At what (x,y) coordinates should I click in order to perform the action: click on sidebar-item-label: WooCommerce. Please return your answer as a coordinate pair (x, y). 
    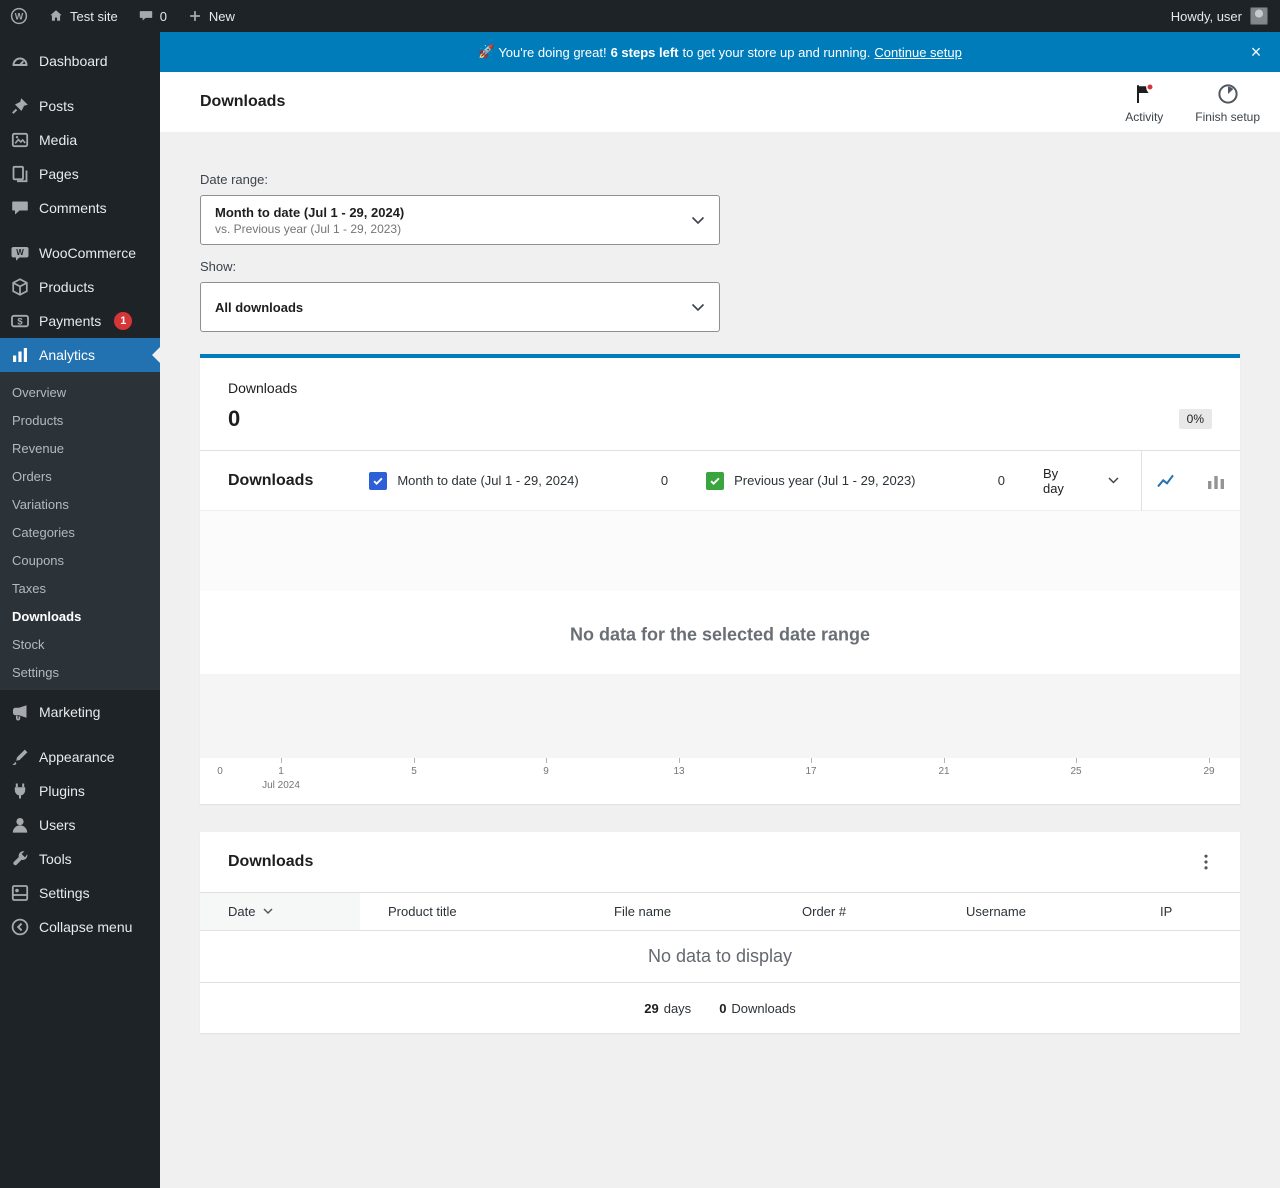
    Looking at the image, I should click on (87, 253).